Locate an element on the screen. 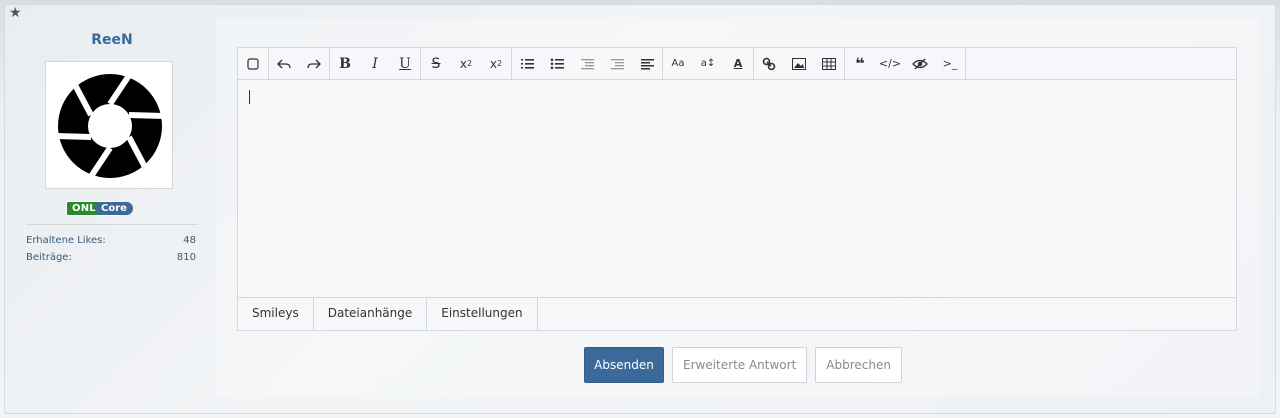  aperture-logo-icon is located at coordinates (110, 126).